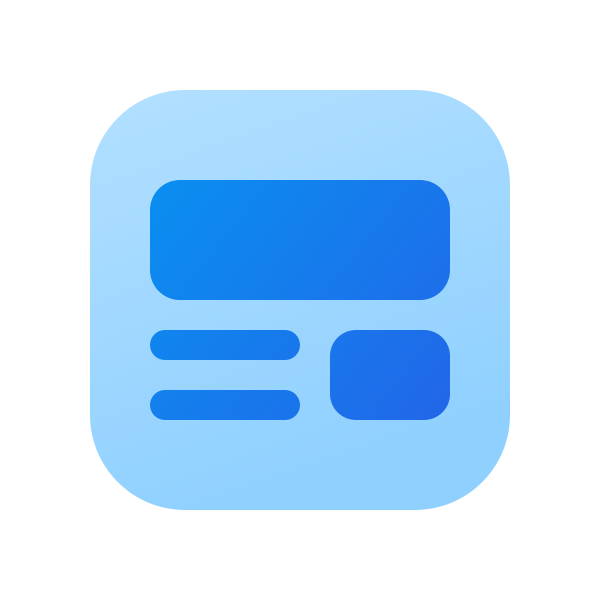  Describe the element at coordinates (225, 345) in the screenshot. I see `text-line-top` at that location.